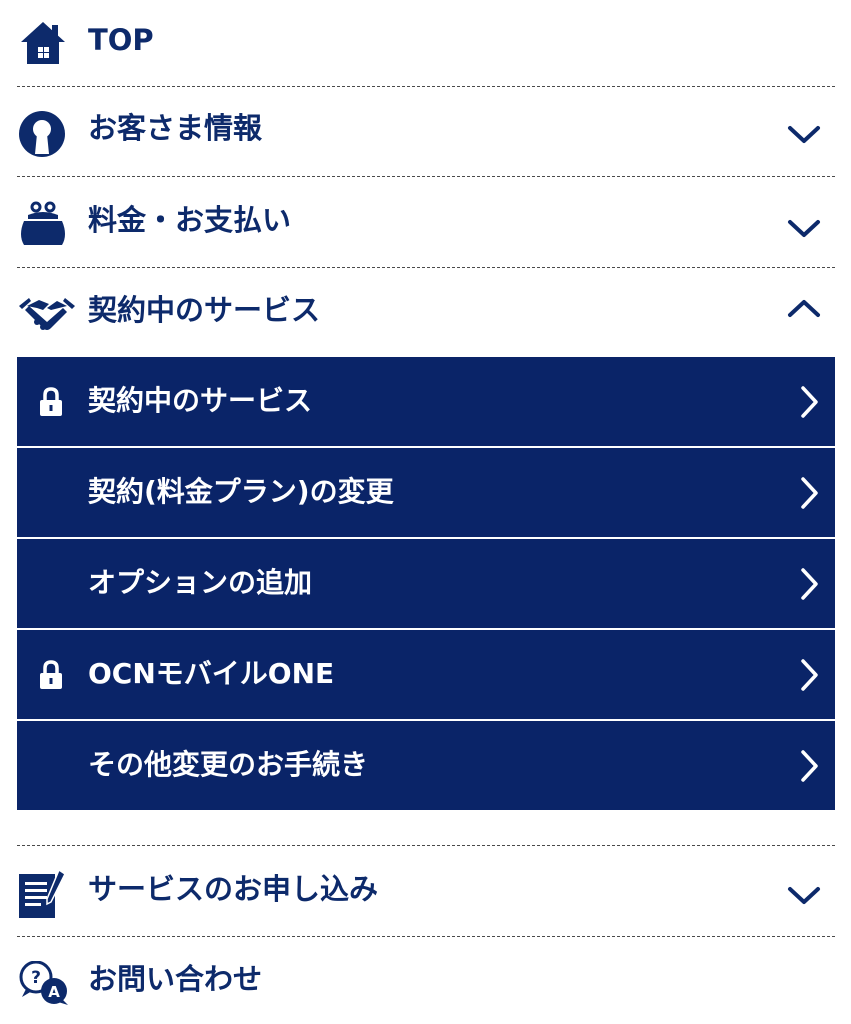 Image resolution: width=851 pixels, height=1024 pixels. Describe the element at coordinates (42, 134) in the screenshot. I see `keyhole-icon` at that location.